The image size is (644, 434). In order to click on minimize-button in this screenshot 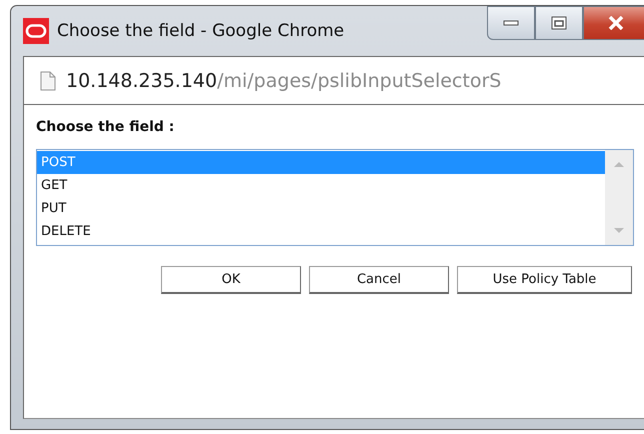, I will do `click(511, 23)`.